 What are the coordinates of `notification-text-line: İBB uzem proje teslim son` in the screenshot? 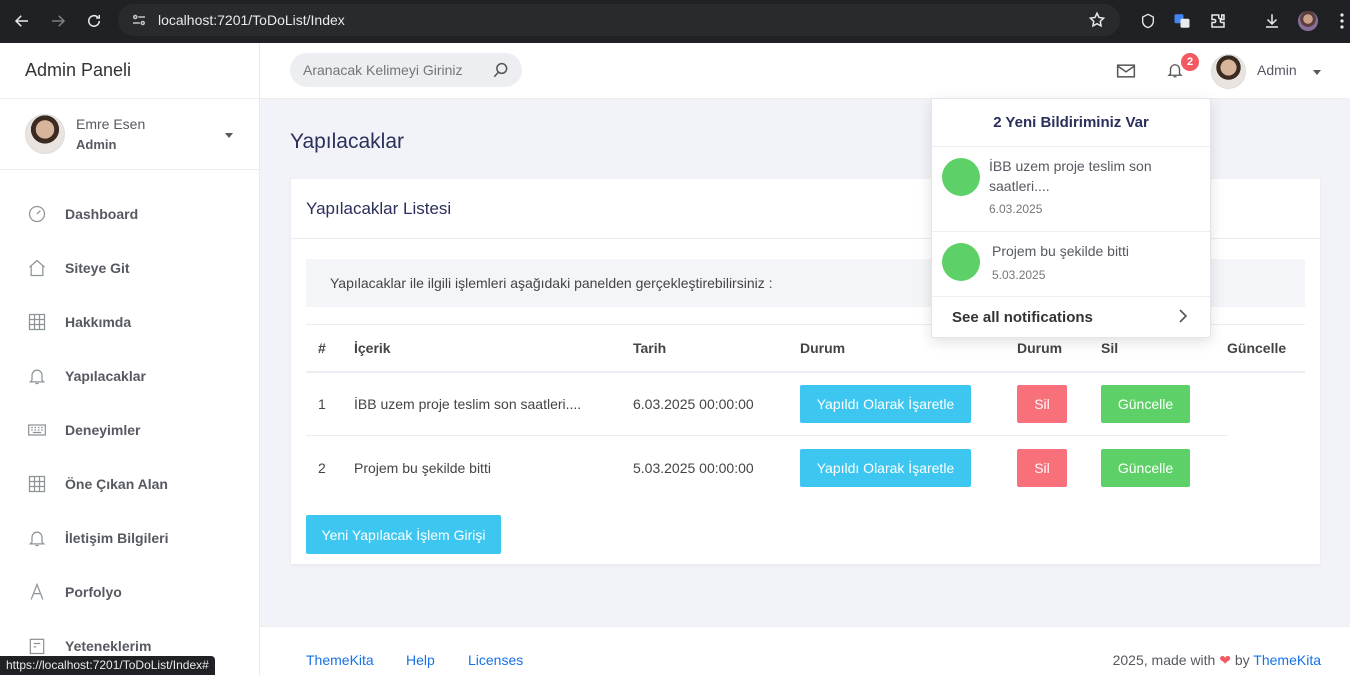 It's located at (1070, 166).